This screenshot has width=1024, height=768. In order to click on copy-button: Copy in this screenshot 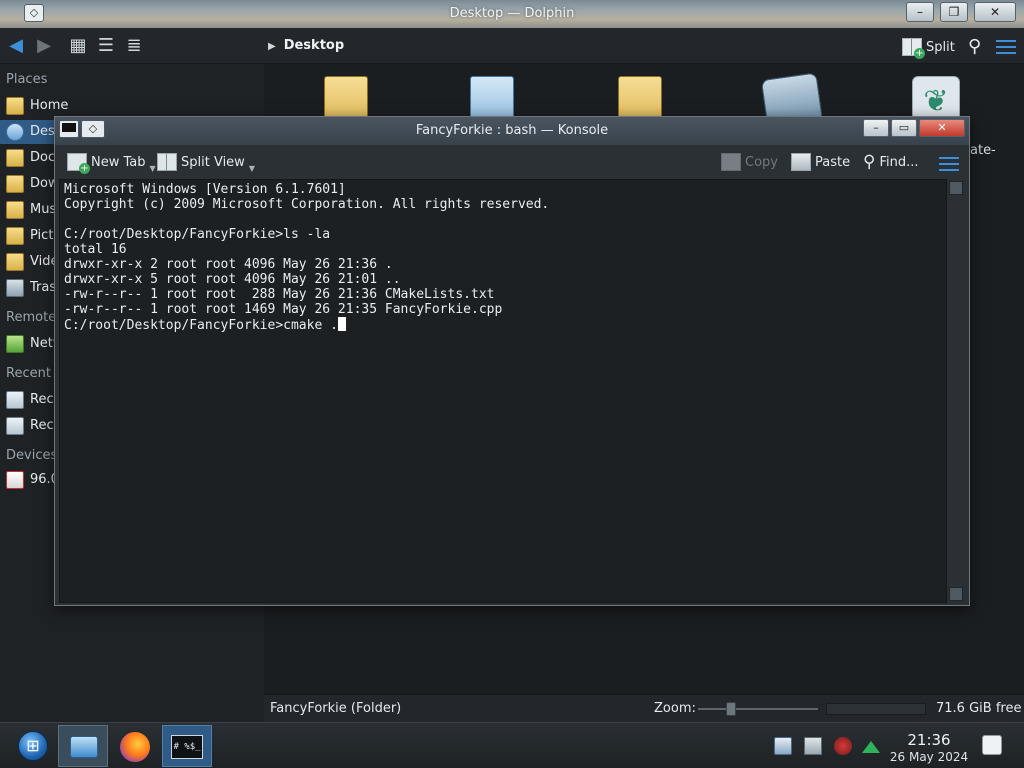, I will do `click(749, 162)`.